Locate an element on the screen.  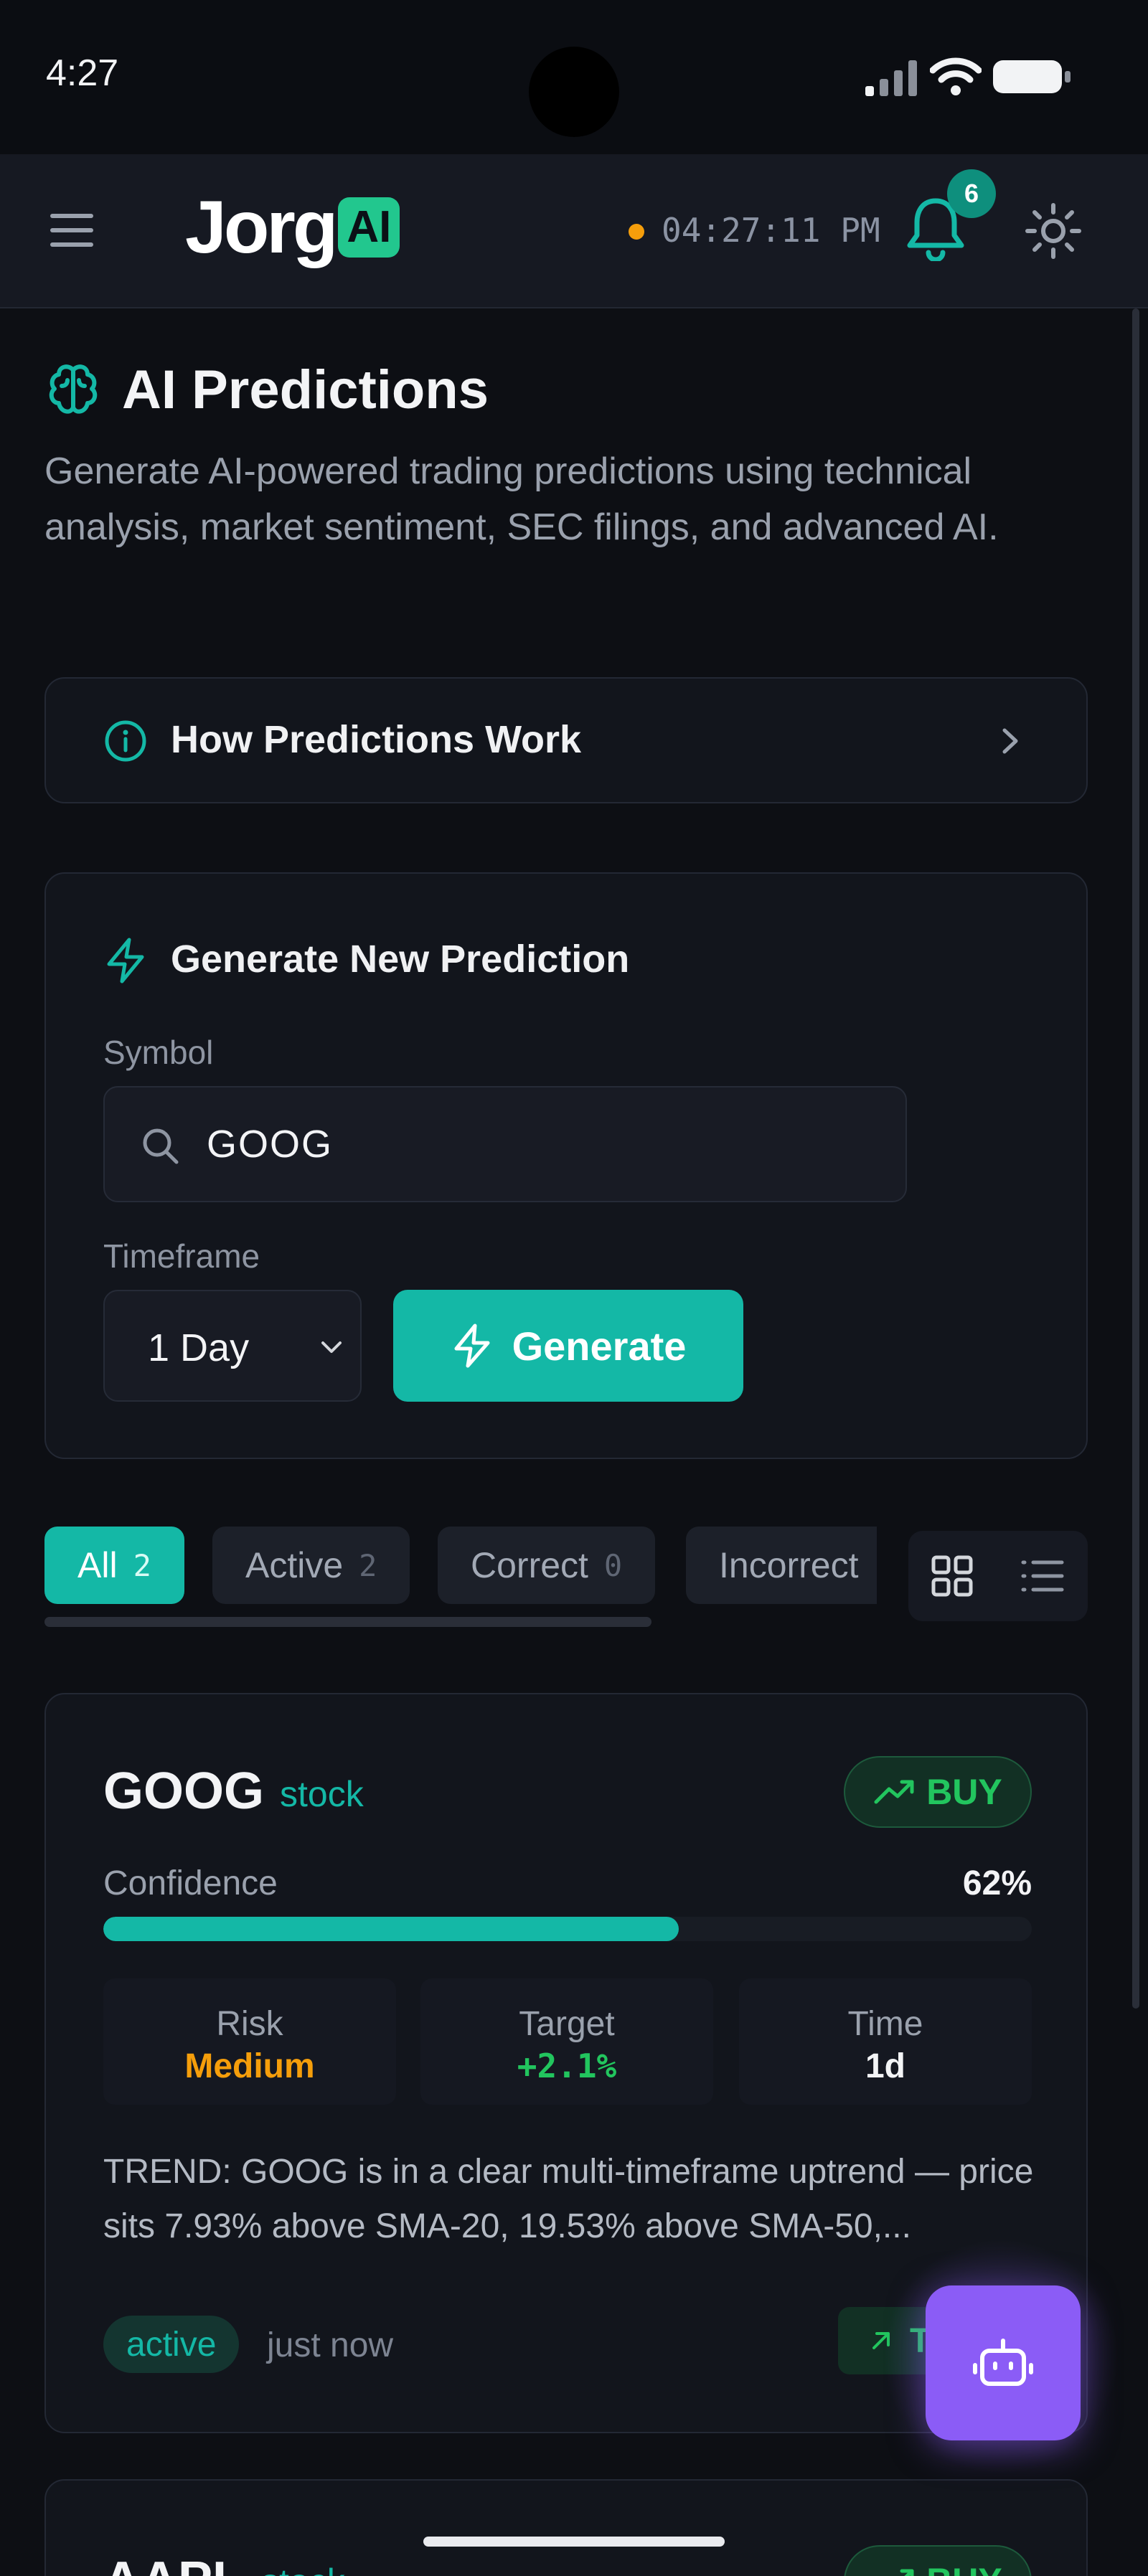
timestamp: just now is located at coordinates (330, 2345).